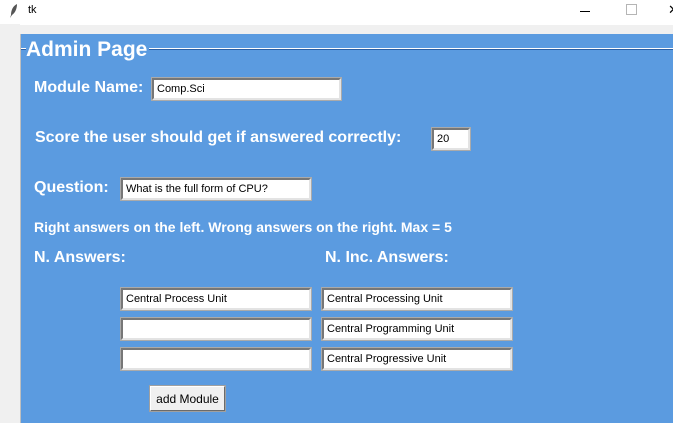 The height and width of the screenshot is (423, 673). Describe the element at coordinates (80, 257) in the screenshot. I see `correct-answers-label: N. Answers:` at that location.